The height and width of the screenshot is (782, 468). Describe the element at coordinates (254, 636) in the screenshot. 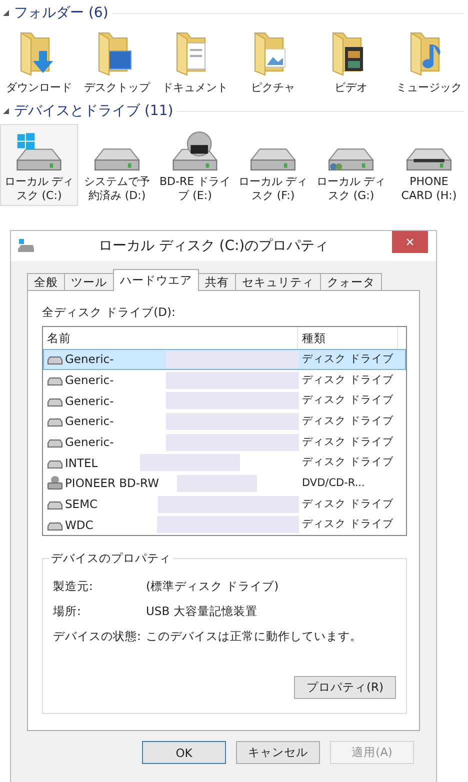

I see `property-value: このデバイスは正常に動作しています。` at that location.